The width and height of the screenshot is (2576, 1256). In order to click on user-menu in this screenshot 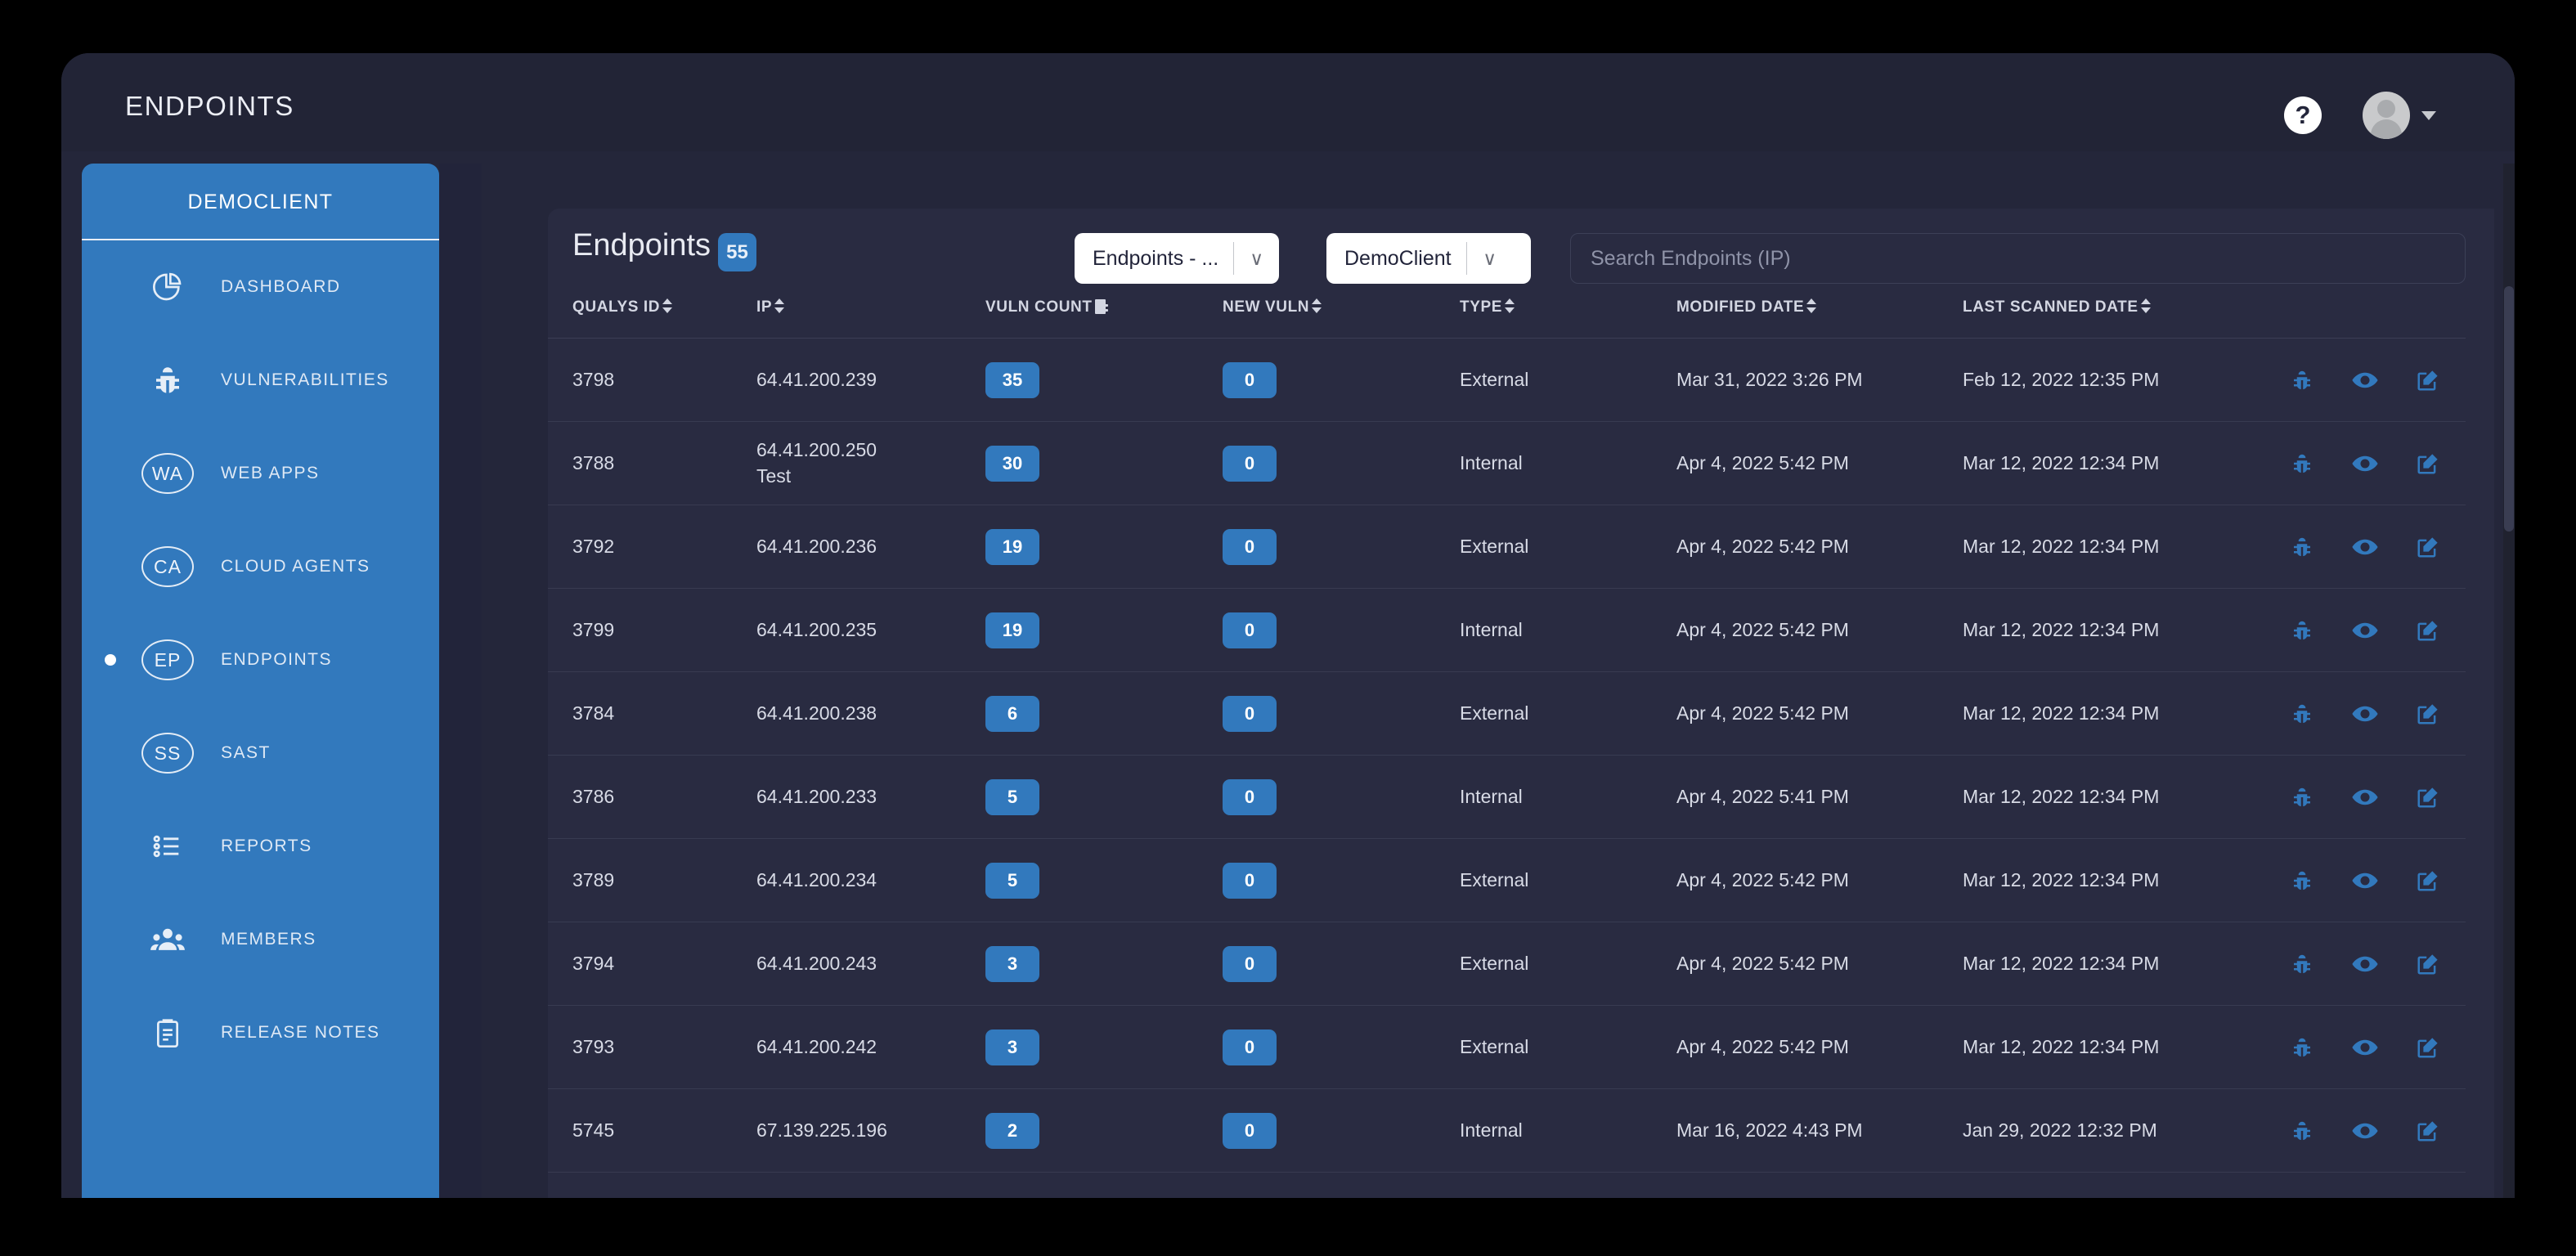, I will do `click(2399, 116)`.